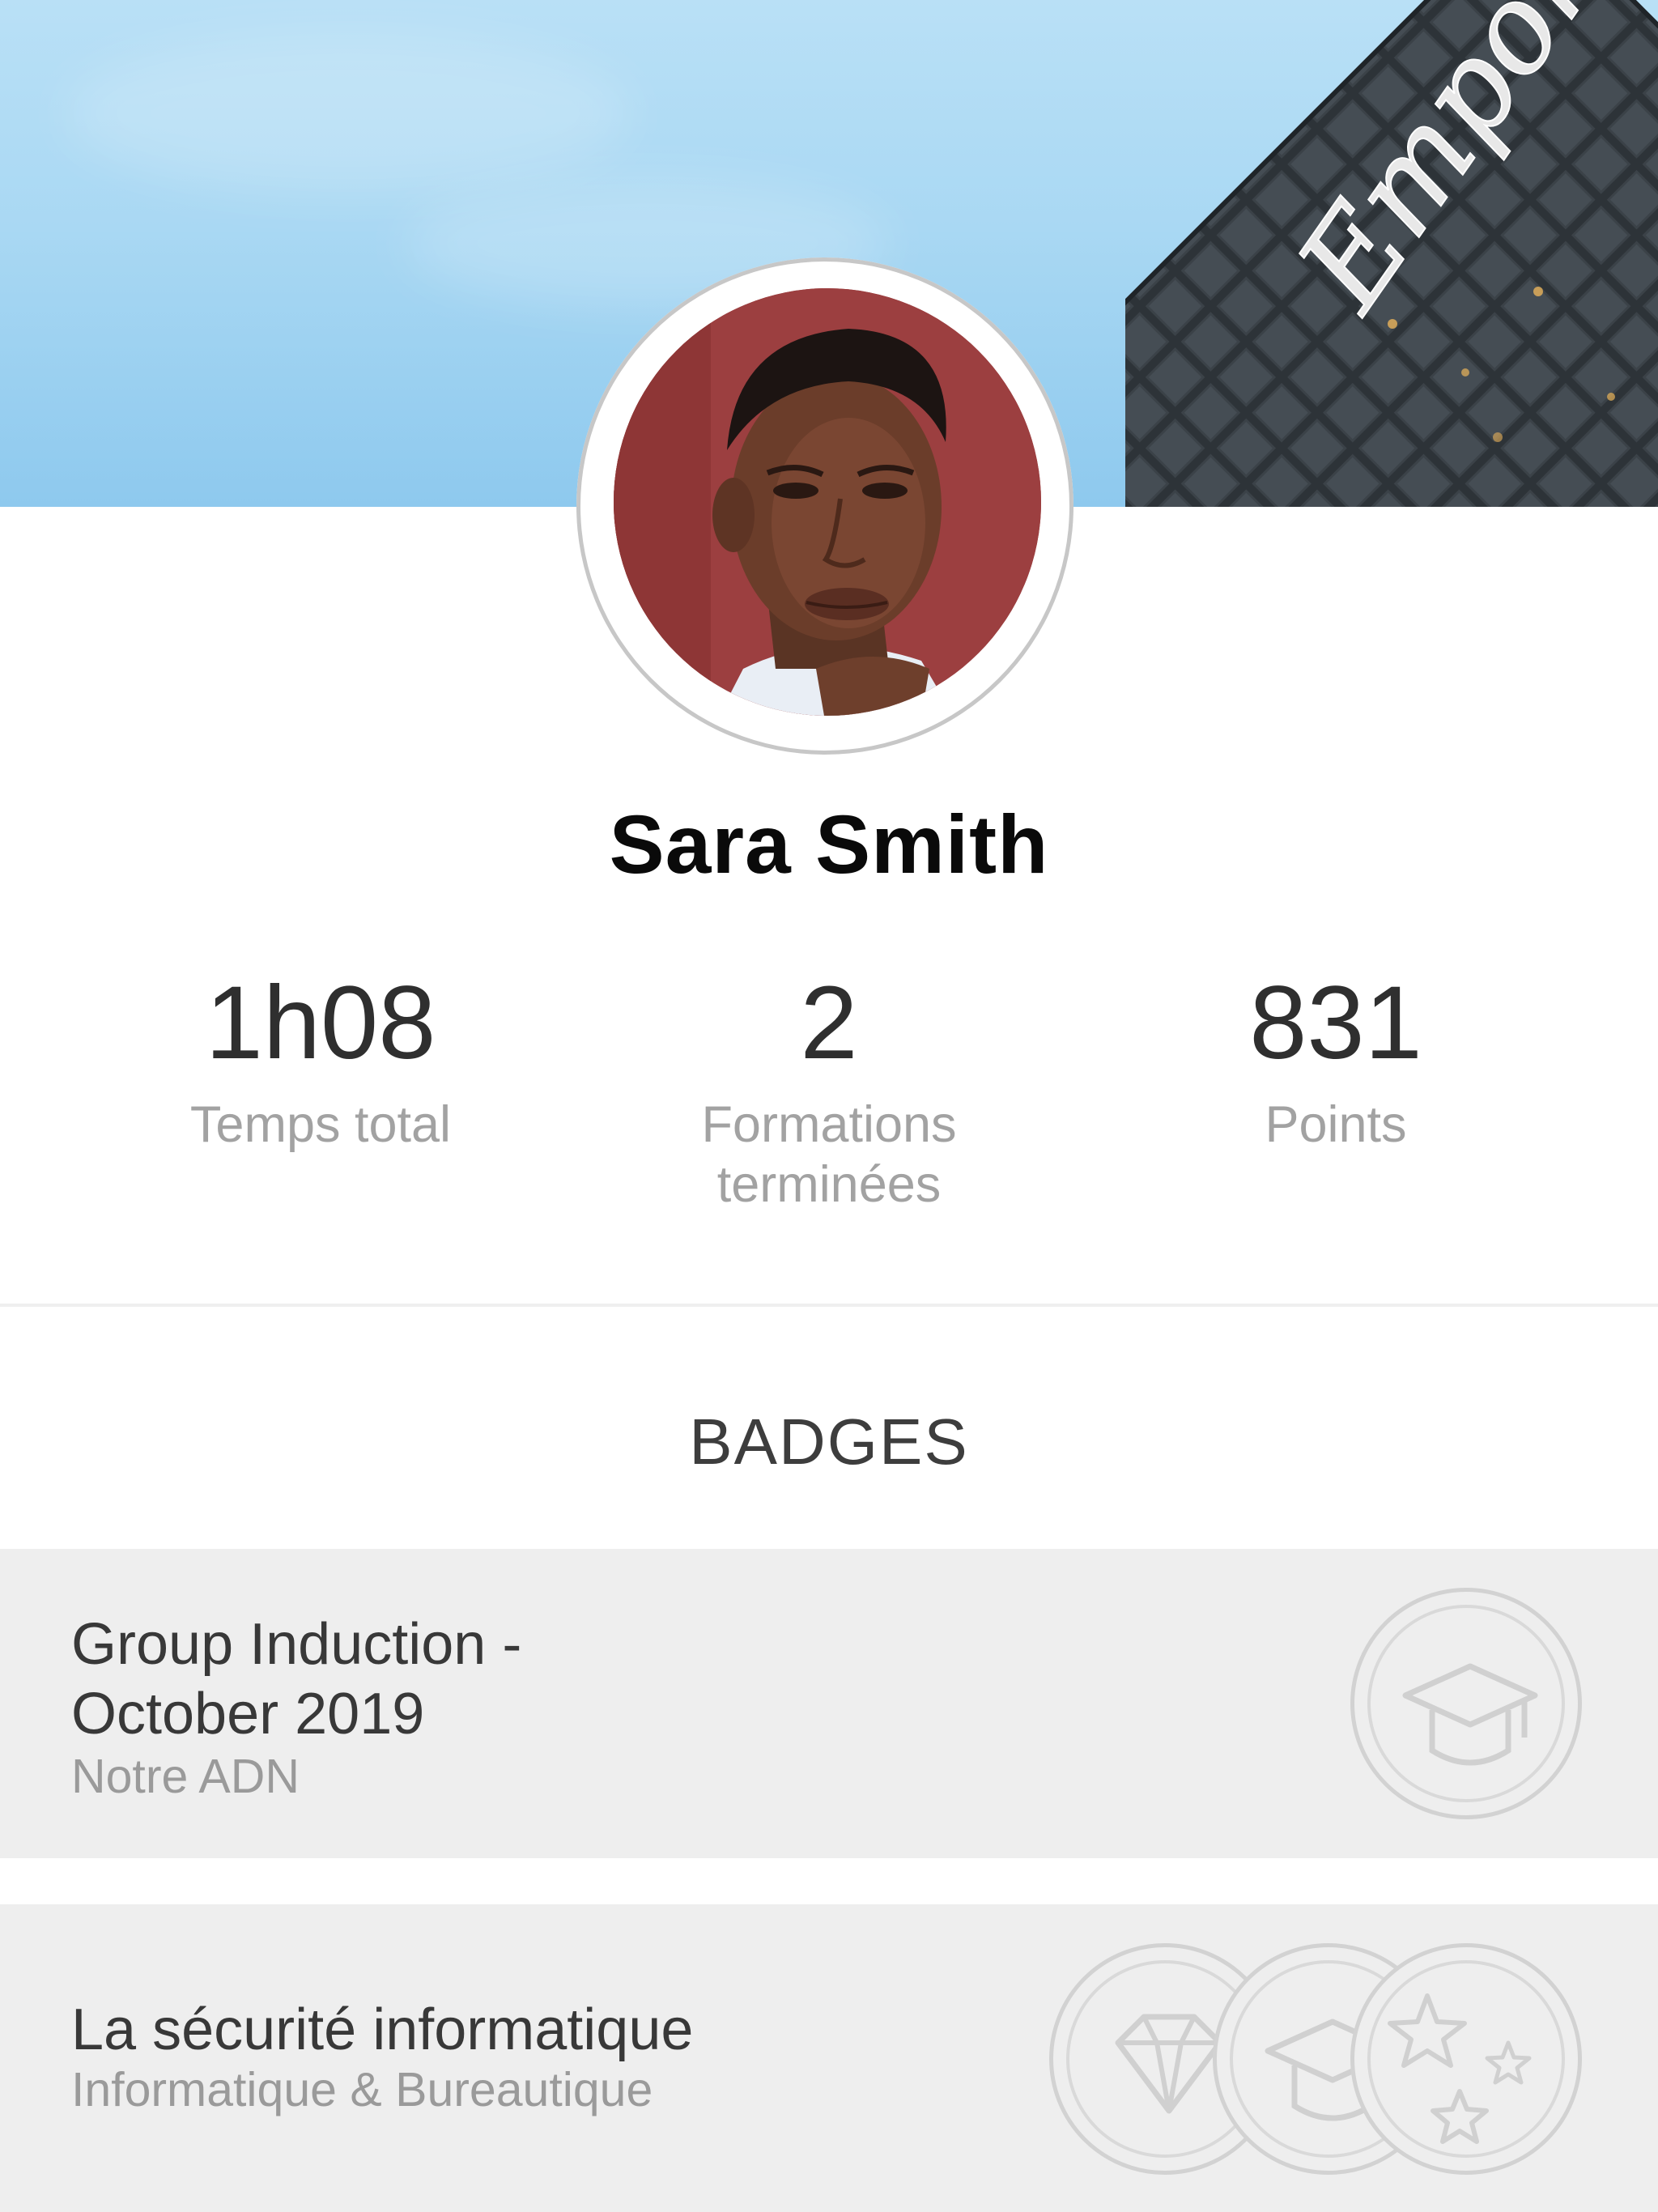  What do you see at coordinates (1336, 1124) in the screenshot?
I see `stat-label: Points` at bounding box center [1336, 1124].